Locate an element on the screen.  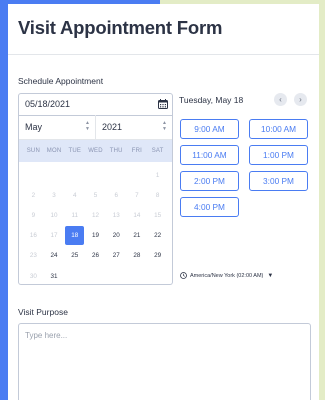
calendar-day: 27 is located at coordinates (116, 256).